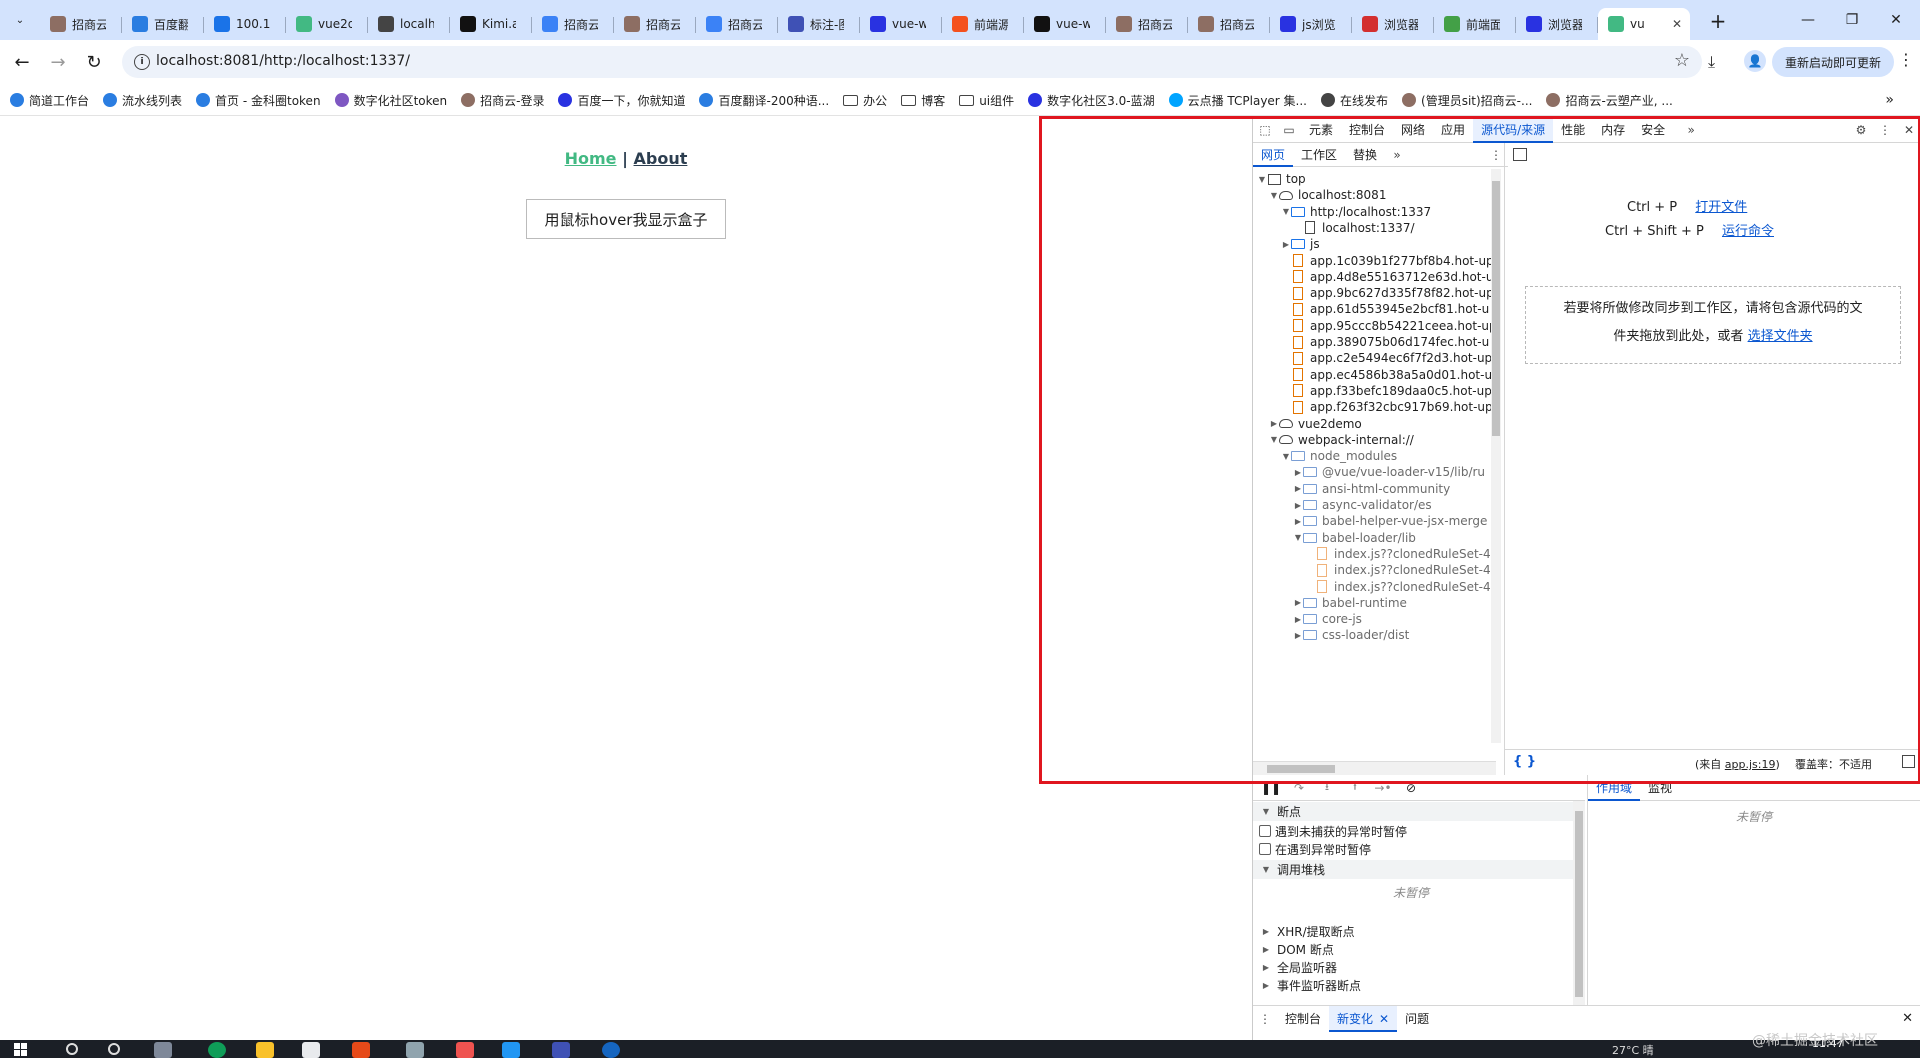 This screenshot has height=1058, width=1920. What do you see at coordinates (1413, 967) in the screenshot?
I see `debugger-section-header: ▶ 全局监听器` at bounding box center [1413, 967].